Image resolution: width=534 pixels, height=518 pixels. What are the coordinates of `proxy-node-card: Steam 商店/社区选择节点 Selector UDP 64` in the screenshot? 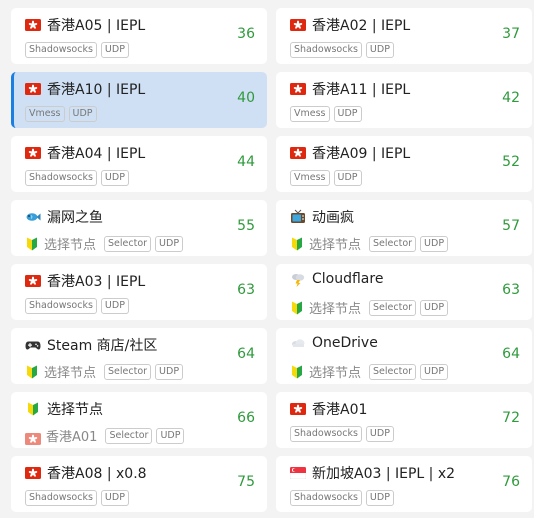 It's located at (139, 356).